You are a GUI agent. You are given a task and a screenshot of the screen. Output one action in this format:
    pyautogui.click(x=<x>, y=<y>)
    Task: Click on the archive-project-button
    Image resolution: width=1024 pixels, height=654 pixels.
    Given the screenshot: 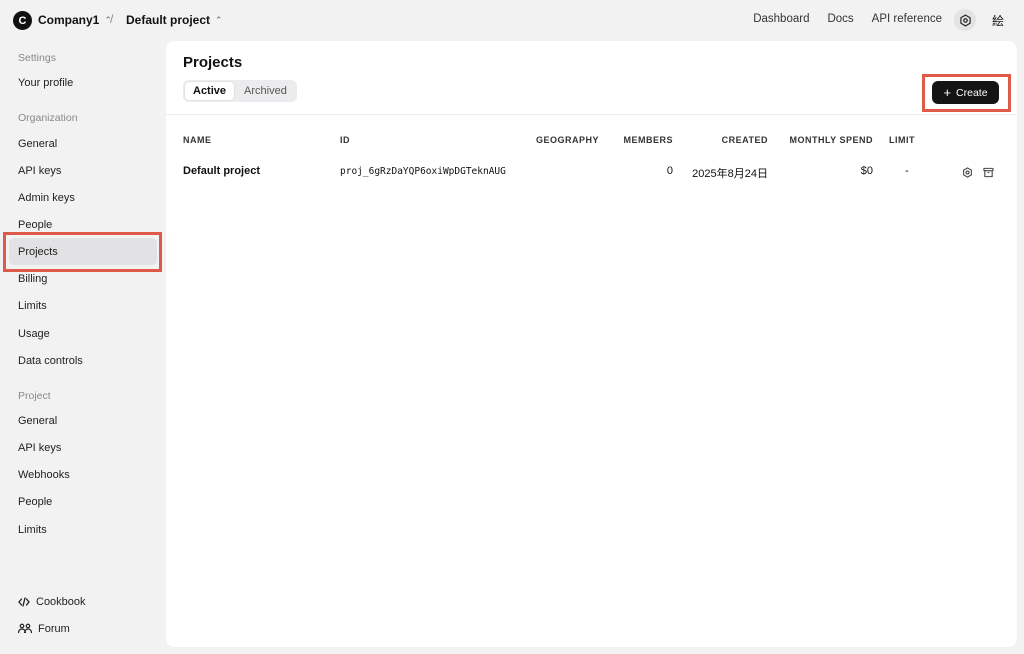 What is the action you would take?
    pyautogui.click(x=988, y=172)
    